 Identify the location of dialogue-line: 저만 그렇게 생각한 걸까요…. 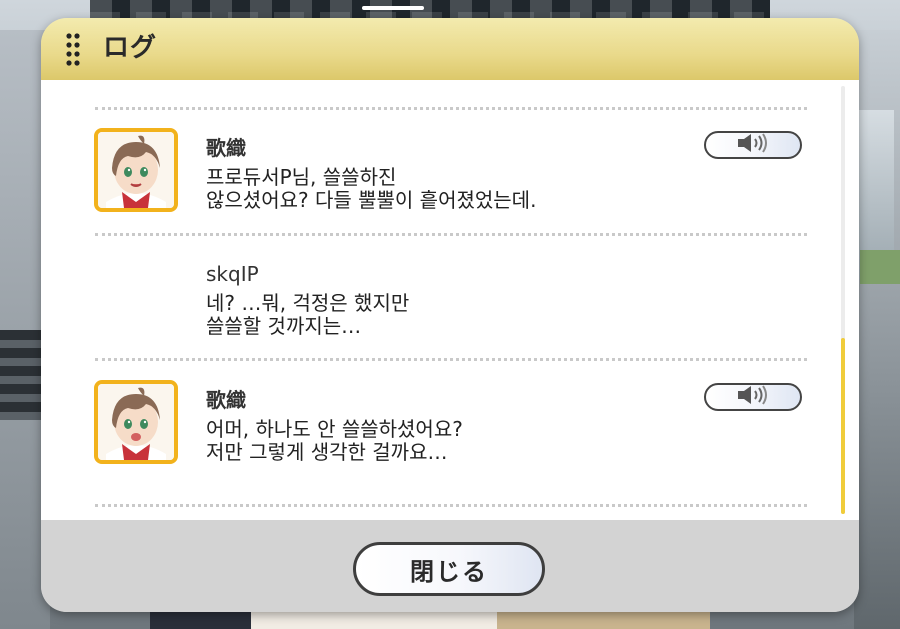
(327, 452).